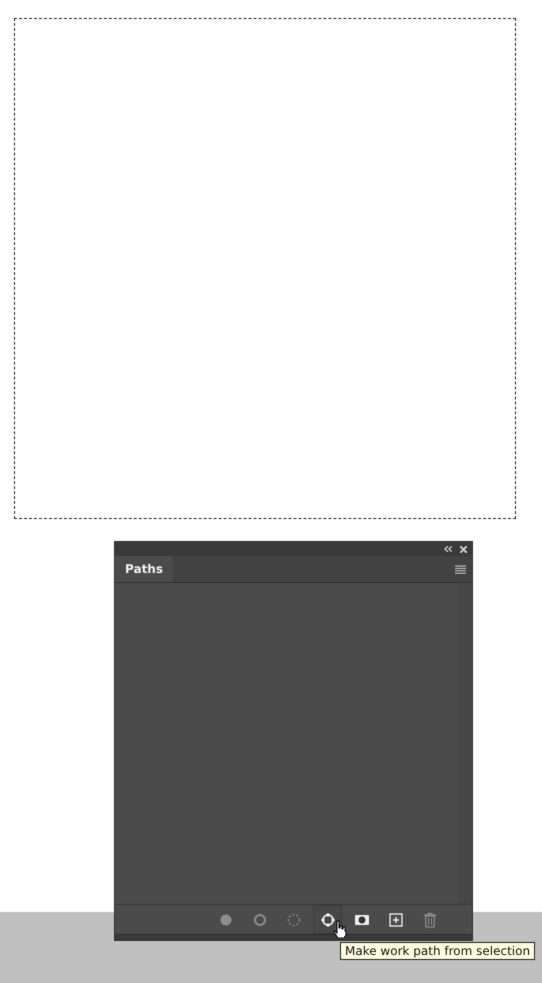 The width and height of the screenshot is (542, 983). Describe the element at coordinates (465, 743) in the screenshot. I see `scrollbar-track` at that location.